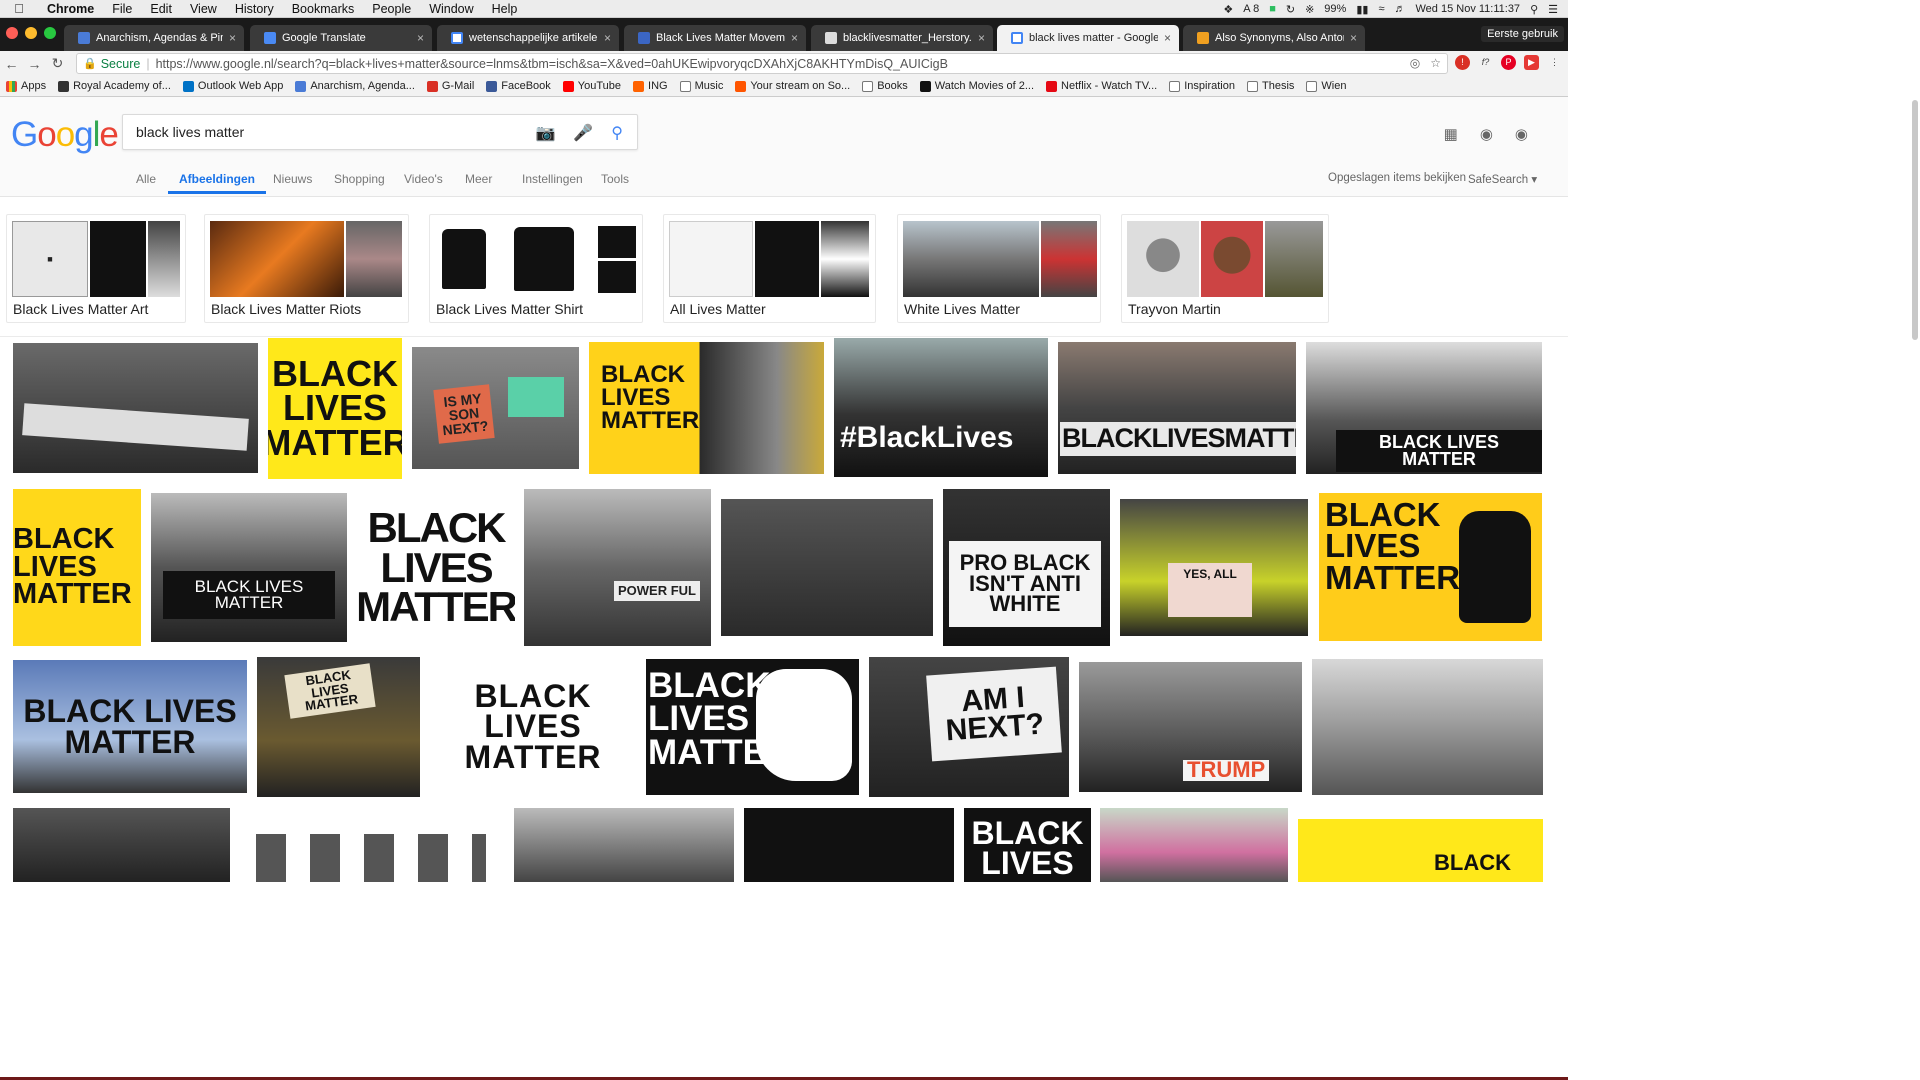  Describe the element at coordinates (1290, 9) in the screenshot. I see `timemachine-icon: ↻` at that location.